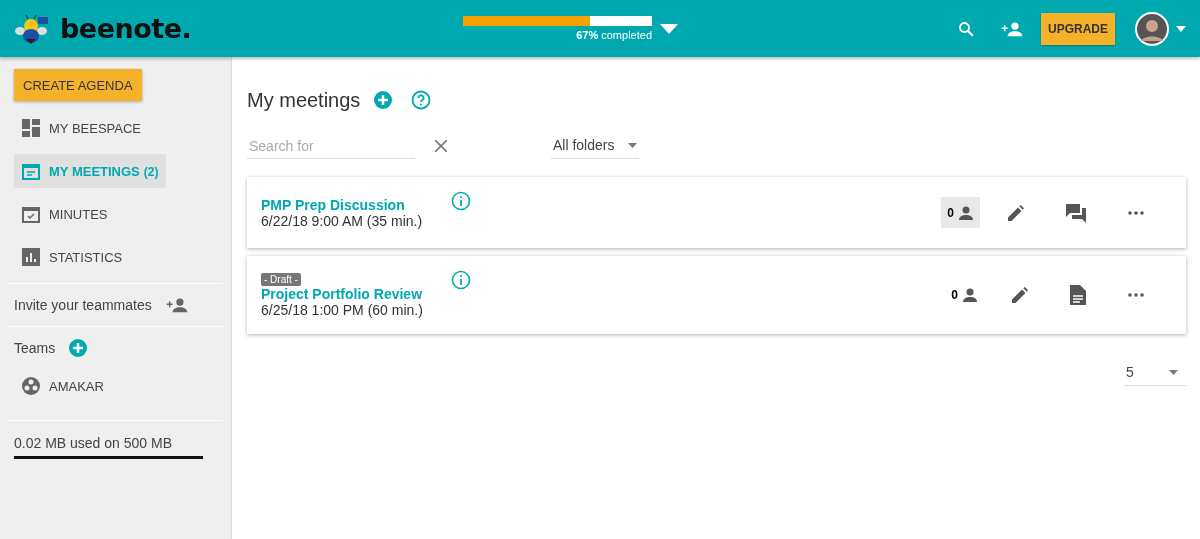  Describe the element at coordinates (441, 146) in the screenshot. I see `close-icon` at that location.